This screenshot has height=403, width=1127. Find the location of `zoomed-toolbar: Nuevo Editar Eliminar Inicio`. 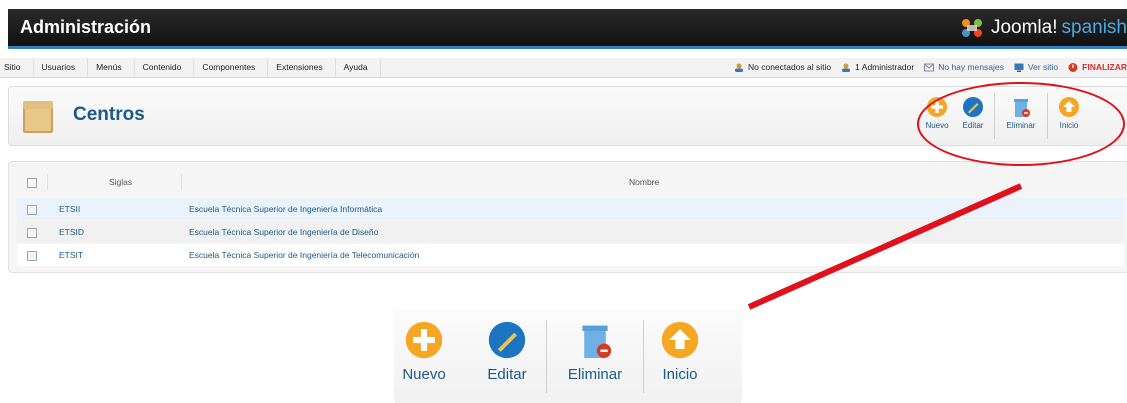

zoomed-toolbar: Nuevo Editar Eliminar Inicio is located at coordinates (568, 356).